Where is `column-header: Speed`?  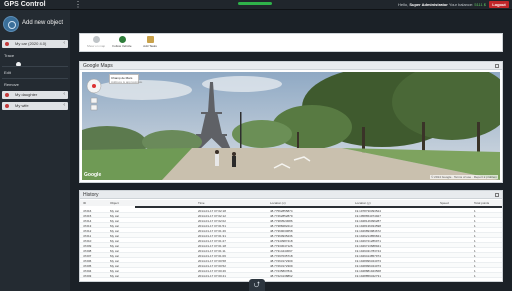
column-header: Speed is located at coordinates (444, 203).